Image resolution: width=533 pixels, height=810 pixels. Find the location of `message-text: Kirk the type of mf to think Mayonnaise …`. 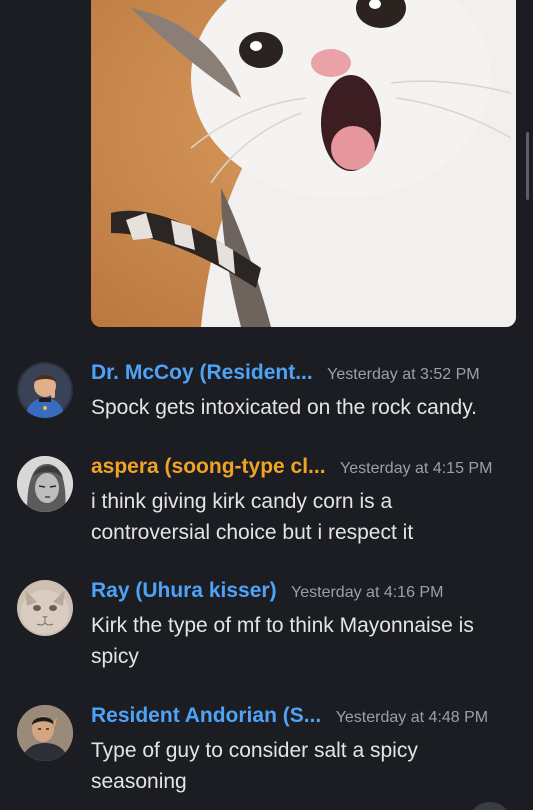

message-text: Kirk the type of mf to think Mayonnaise … is located at coordinates (282, 641).